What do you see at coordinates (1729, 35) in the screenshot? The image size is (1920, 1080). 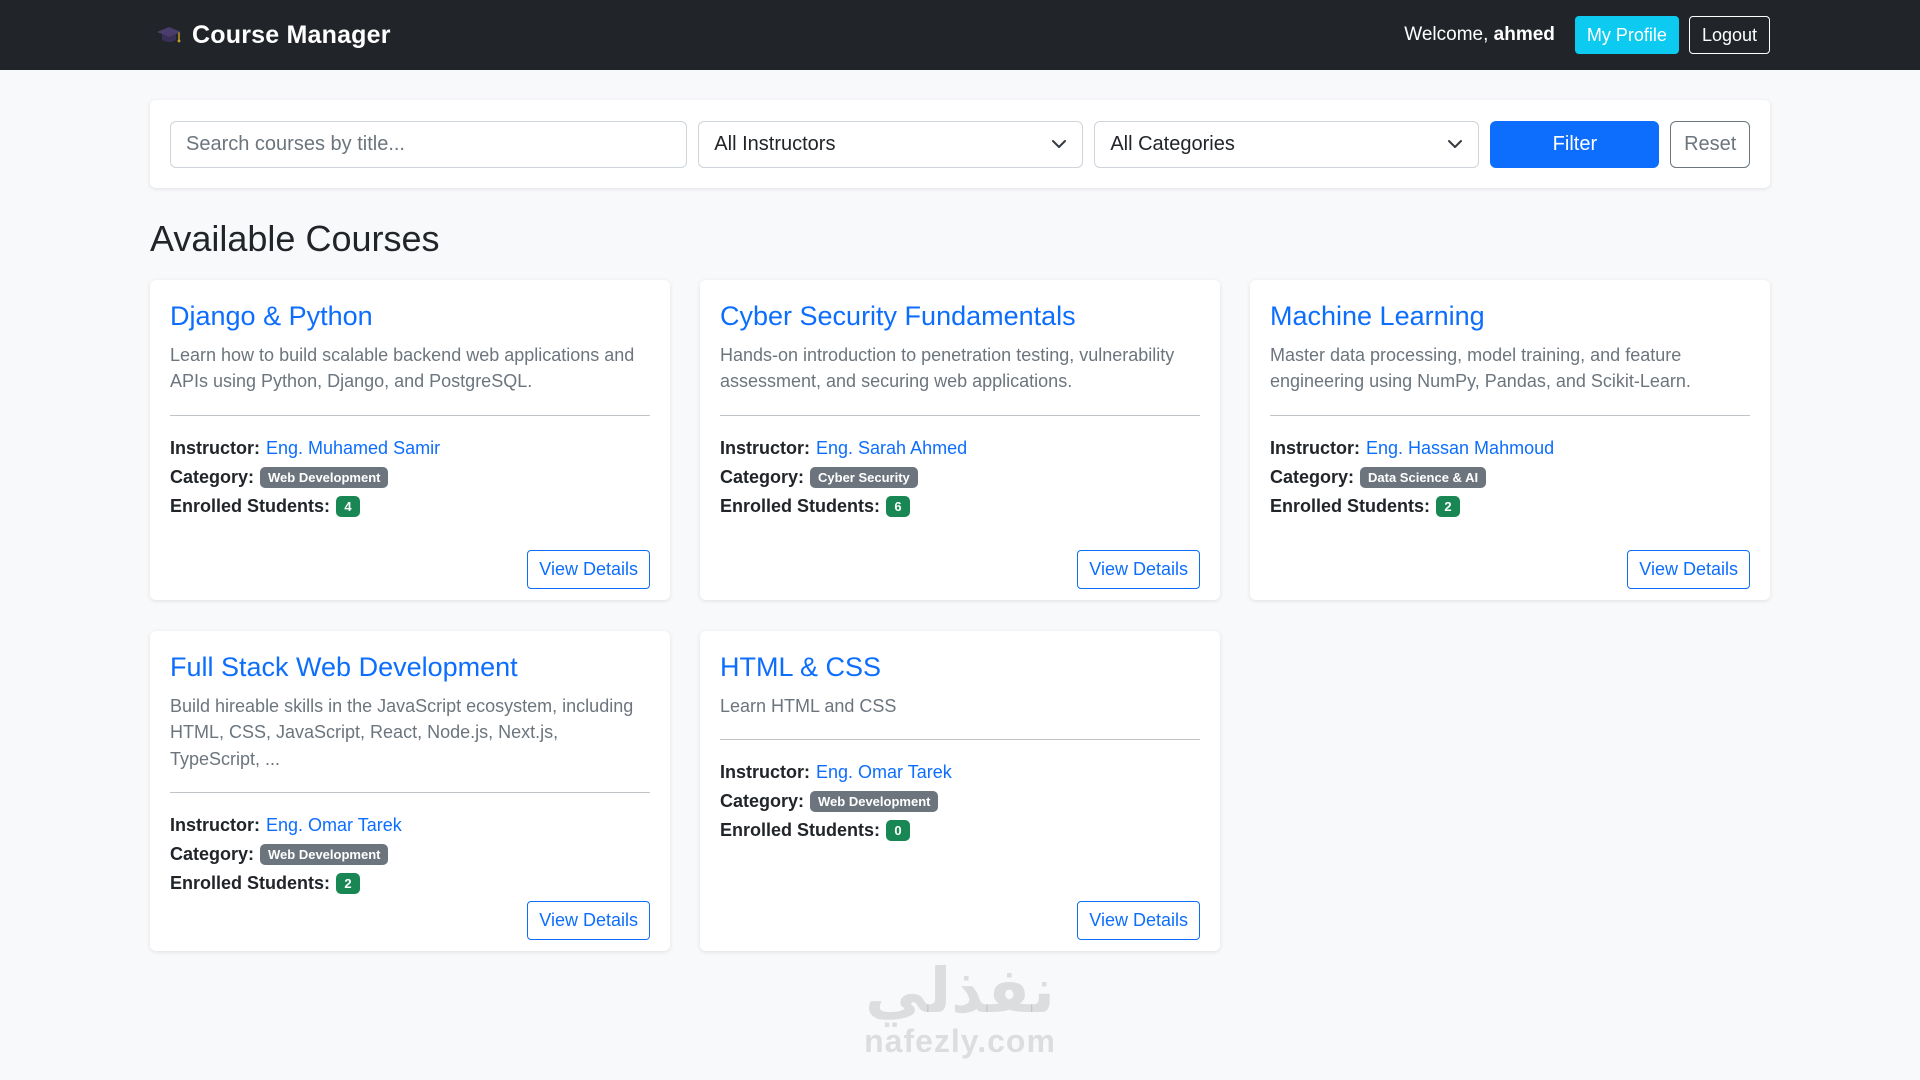 I see `logout-button: Logout` at bounding box center [1729, 35].